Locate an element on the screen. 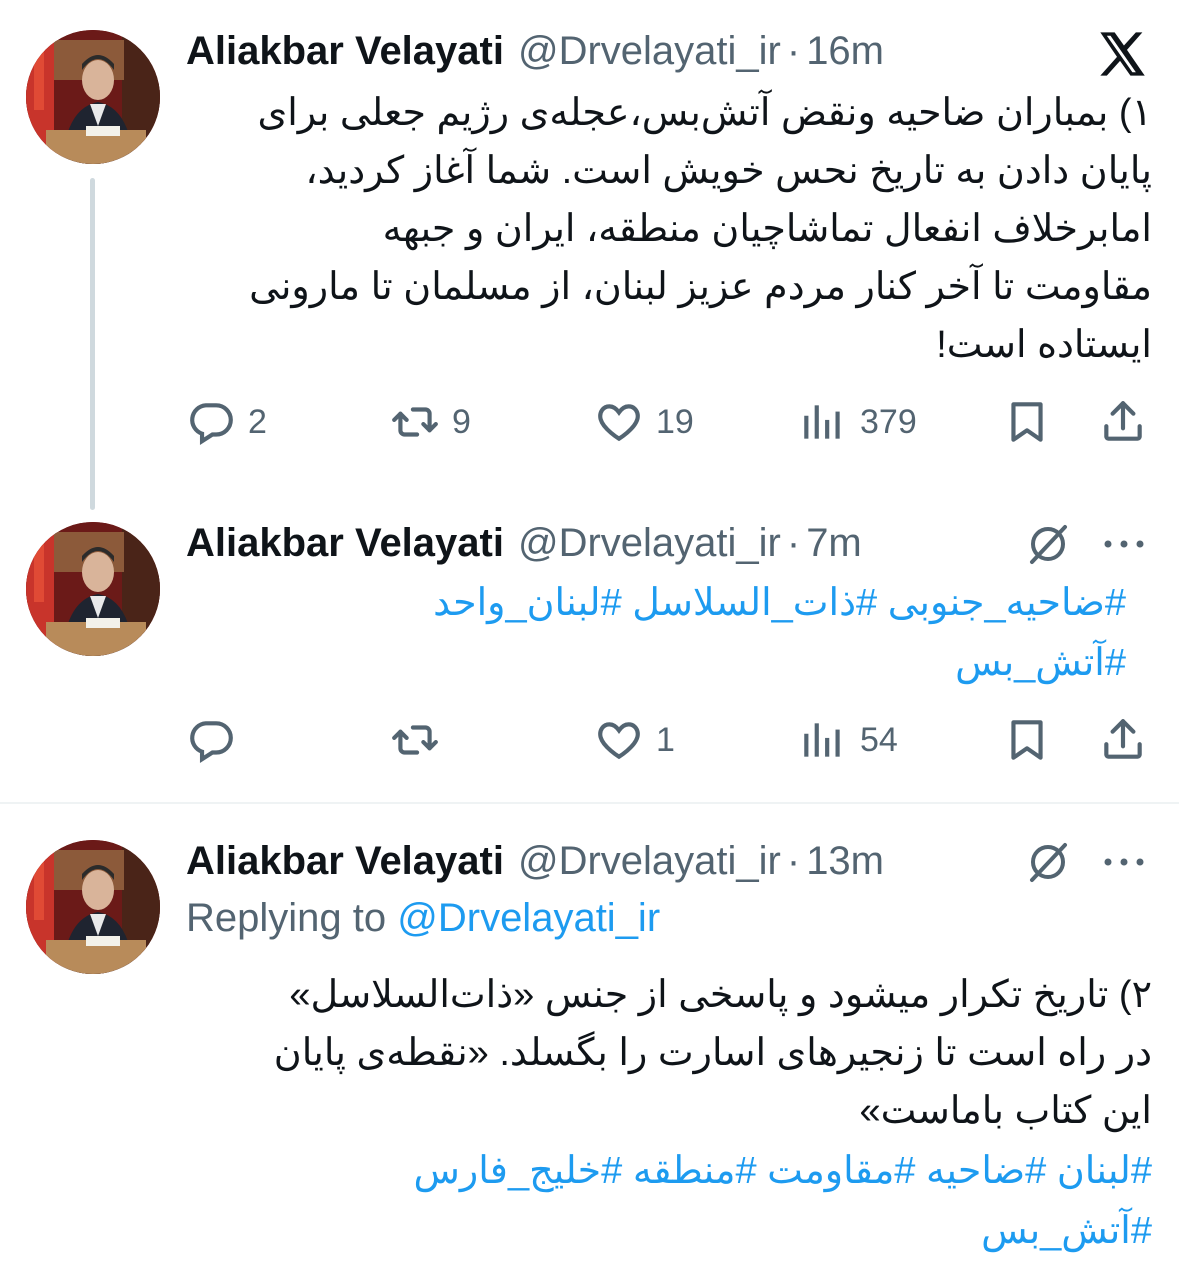 The image size is (1179, 1266). reply-count: 2 is located at coordinates (257, 421).